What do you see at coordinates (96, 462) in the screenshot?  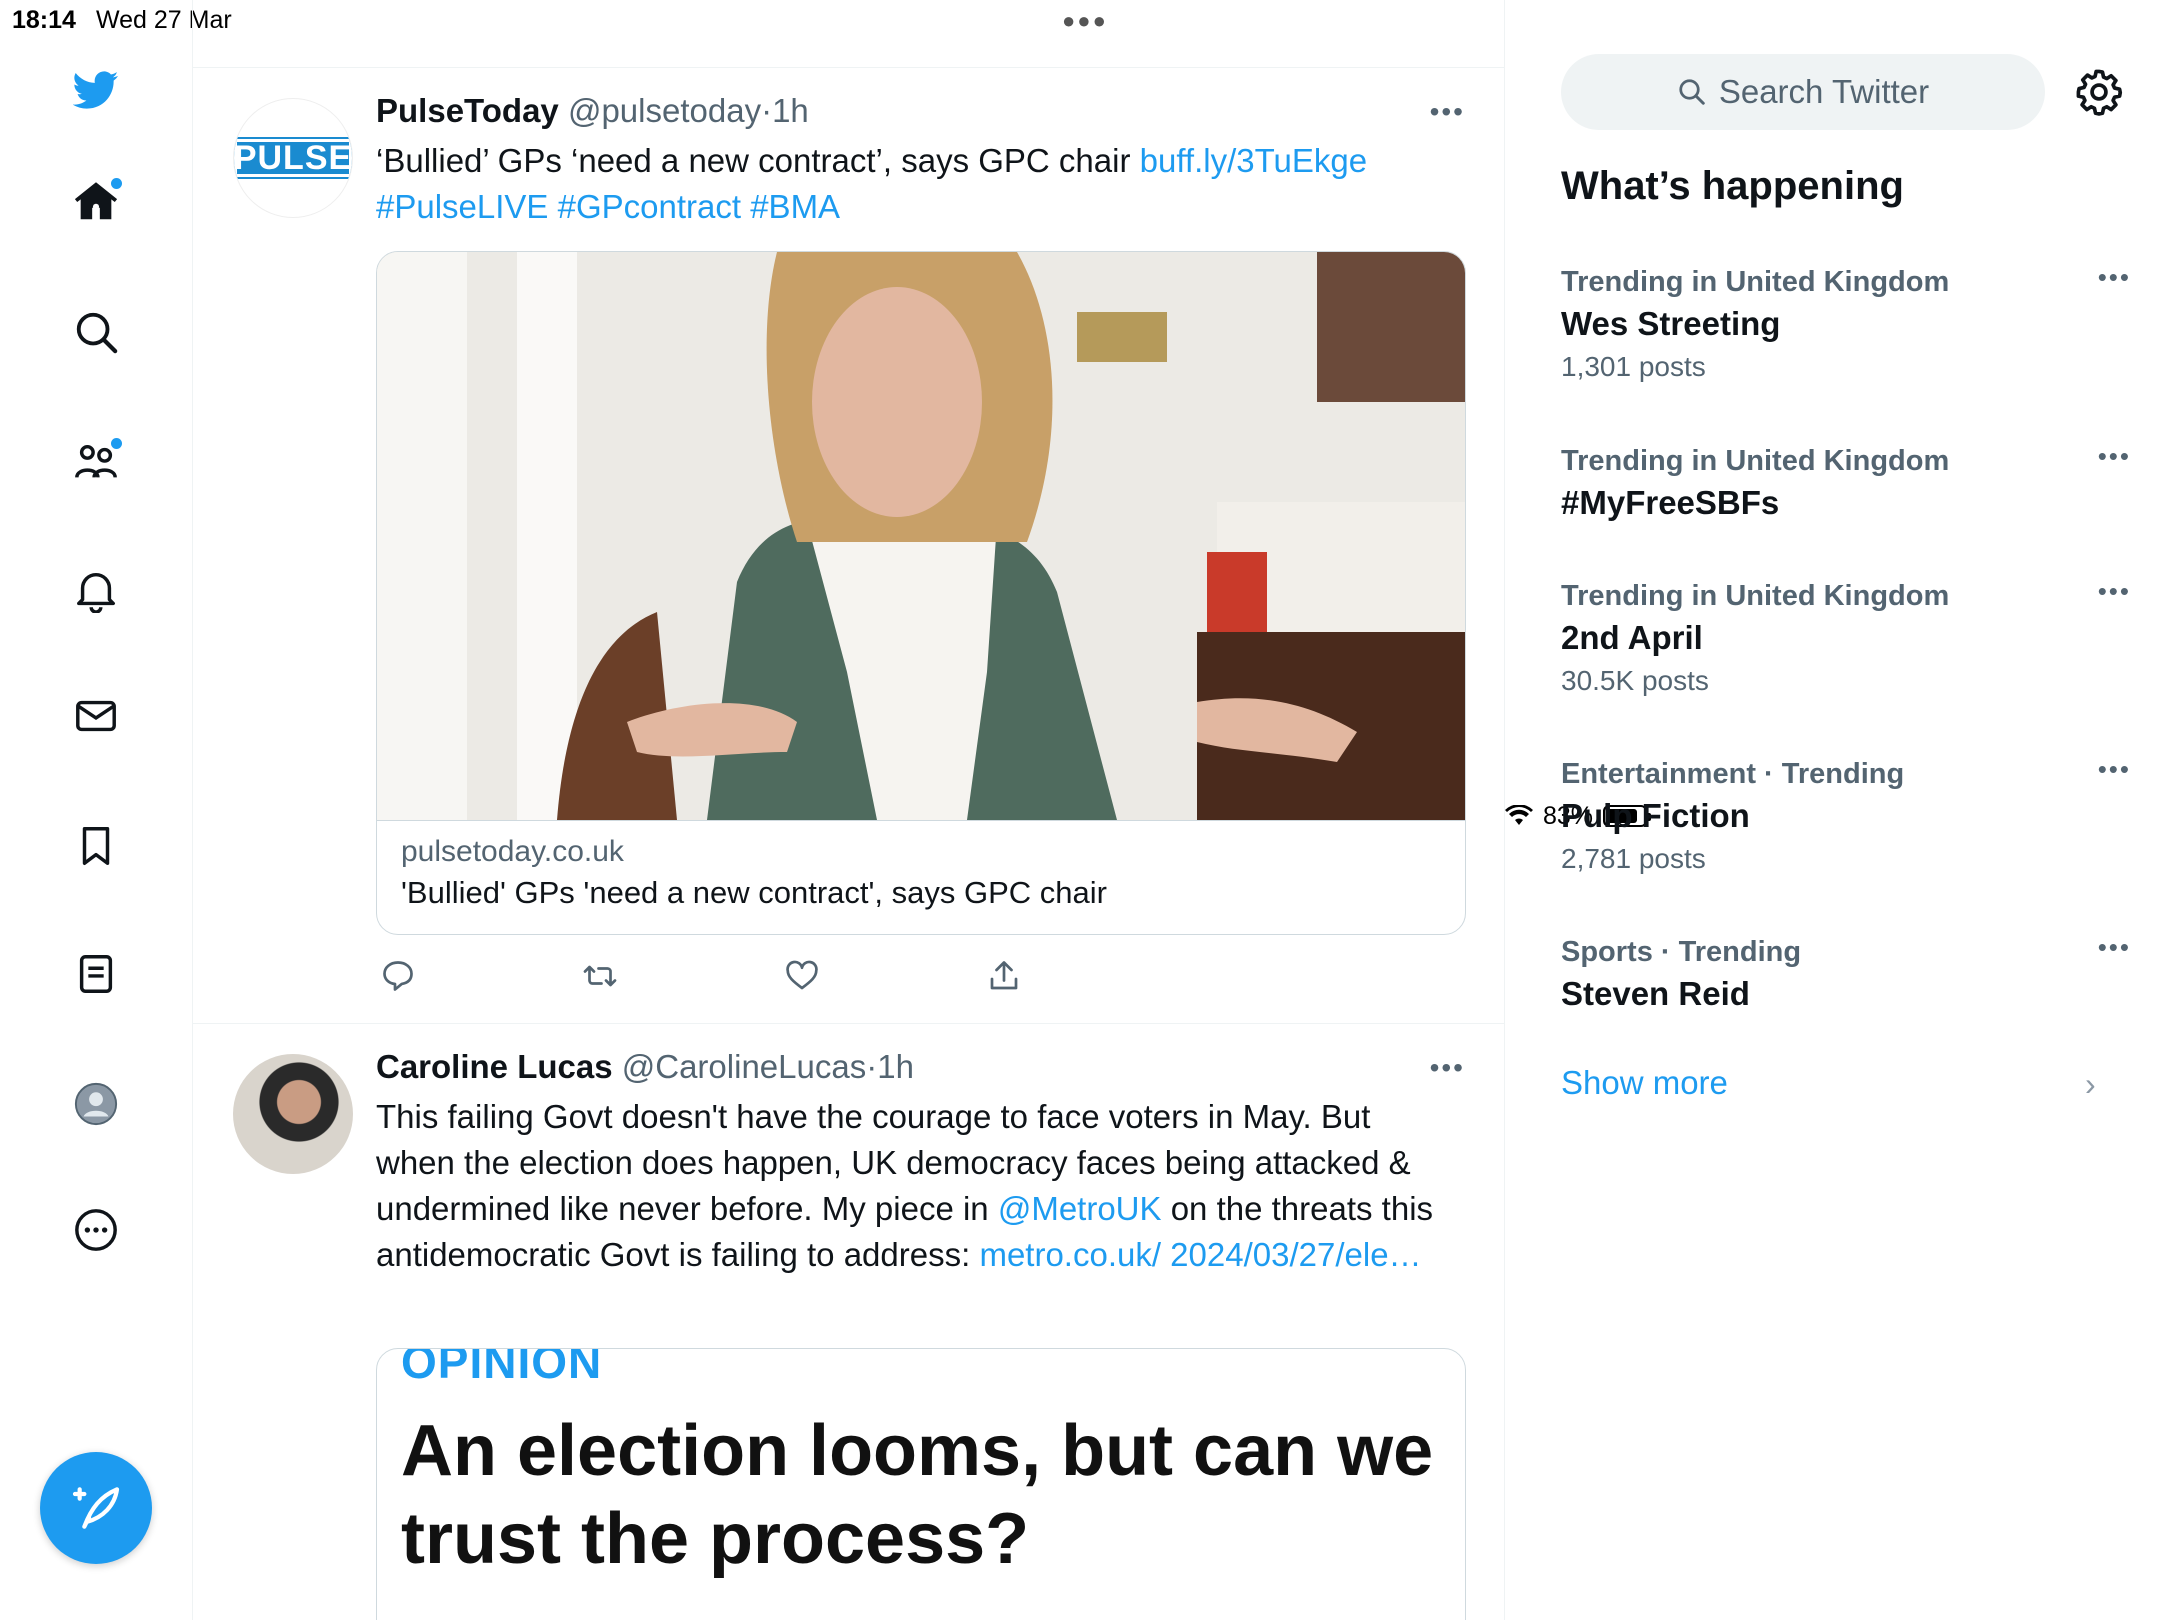 I see `communities-icon` at bounding box center [96, 462].